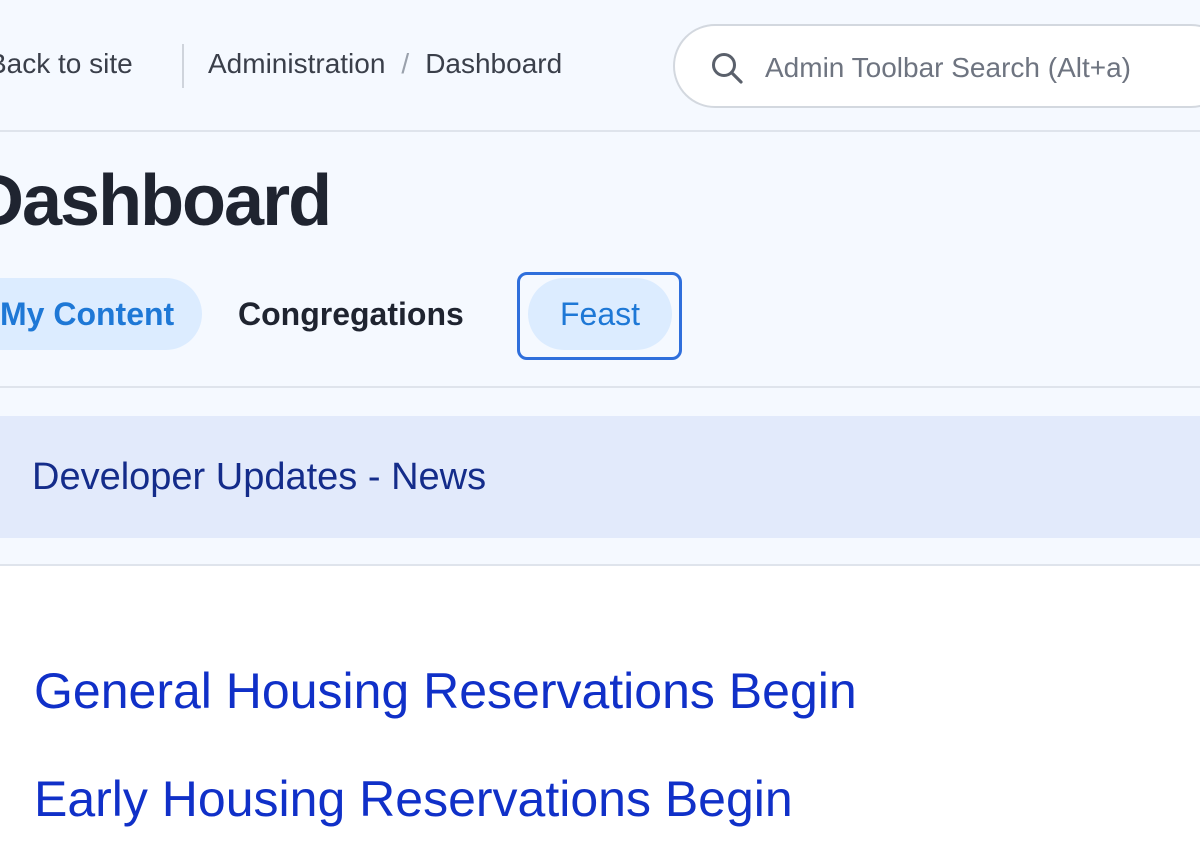 This screenshot has height=847, width=1200. Describe the element at coordinates (600, 314) in the screenshot. I see `tab-feast: Feast` at that location.